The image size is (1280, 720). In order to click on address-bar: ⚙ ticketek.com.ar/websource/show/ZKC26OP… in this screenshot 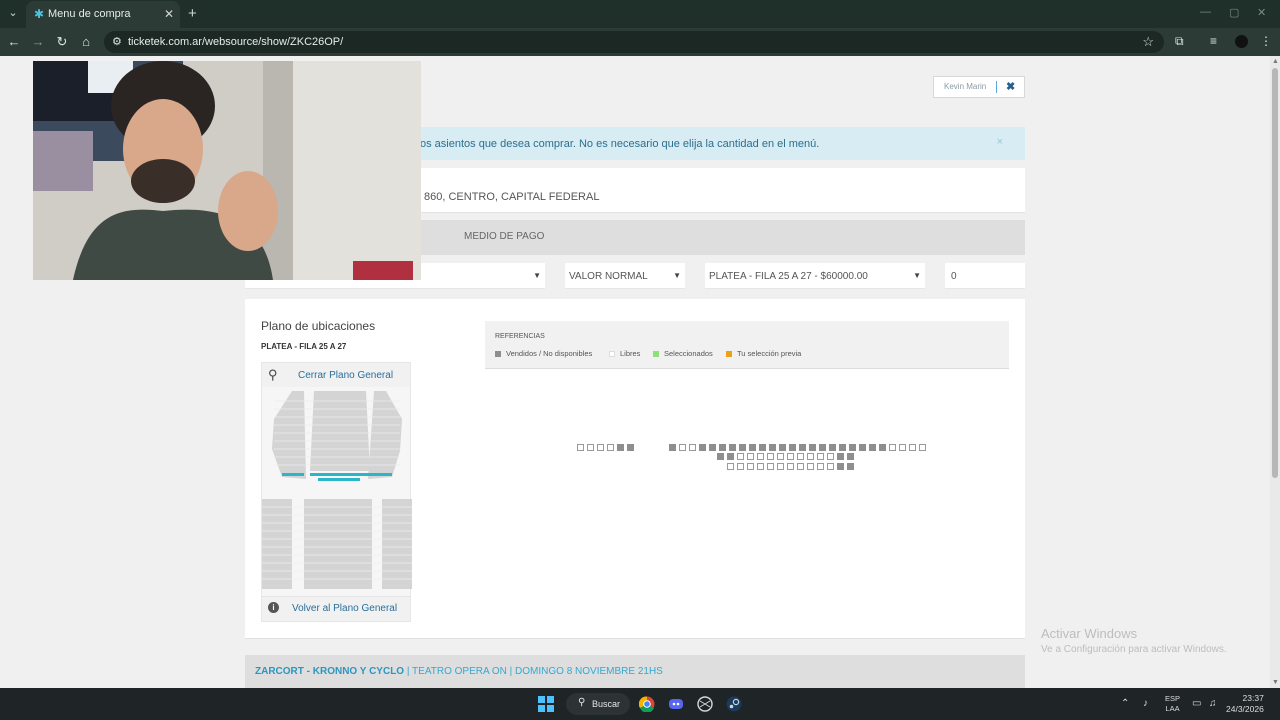, I will do `click(634, 42)`.